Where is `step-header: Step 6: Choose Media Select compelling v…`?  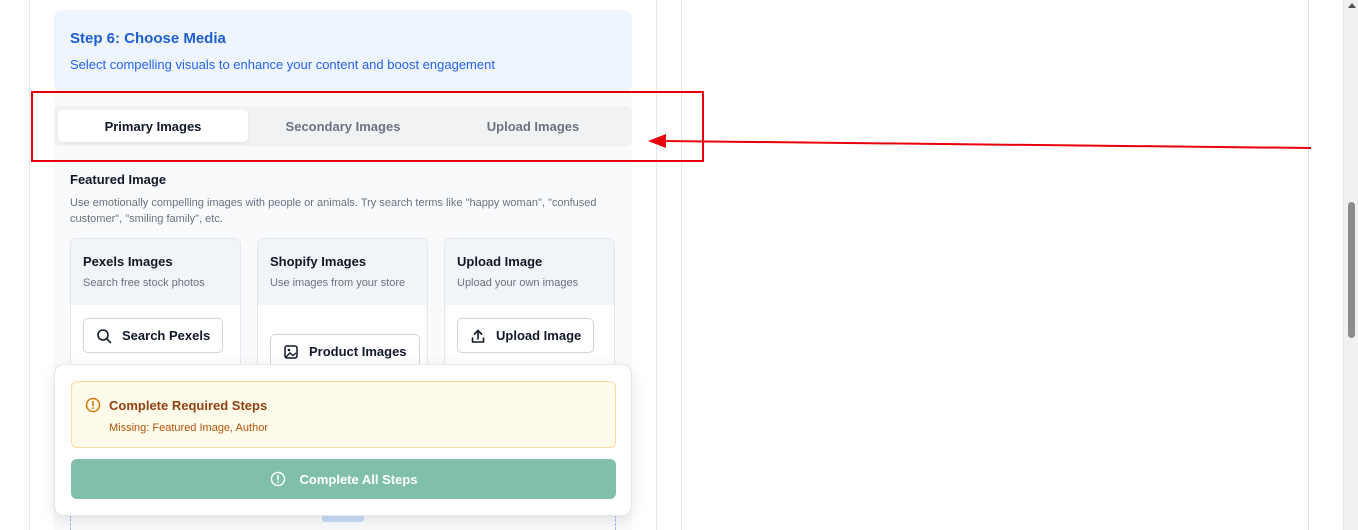 step-header: Step 6: Choose Media Select compelling v… is located at coordinates (343, 51).